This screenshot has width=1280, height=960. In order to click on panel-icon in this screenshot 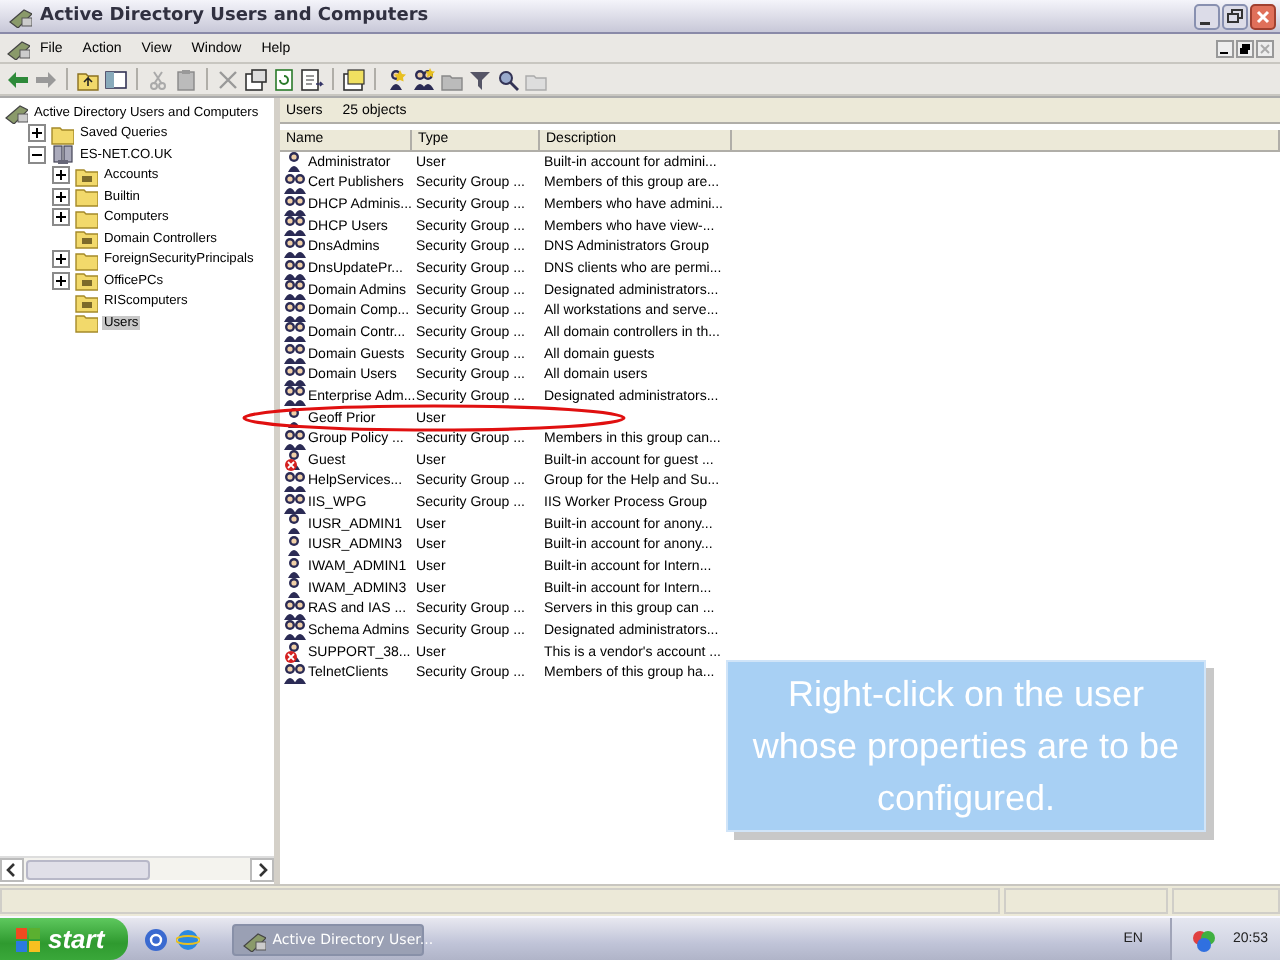, I will do `click(116, 79)`.